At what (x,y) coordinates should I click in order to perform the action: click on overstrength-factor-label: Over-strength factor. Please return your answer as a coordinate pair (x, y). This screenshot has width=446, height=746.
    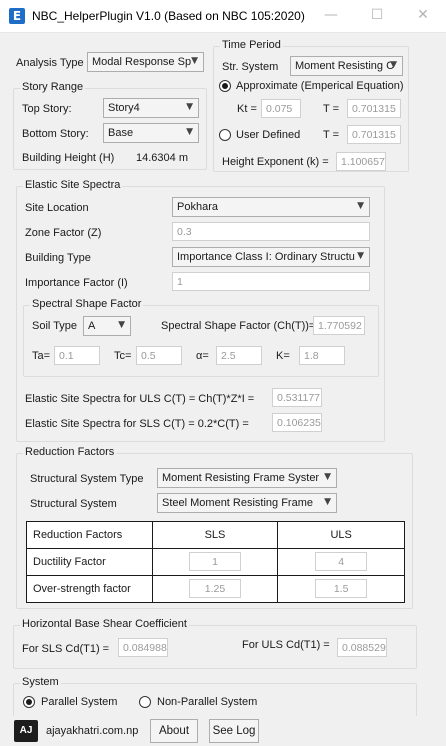
    Looking at the image, I should click on (89, 589).